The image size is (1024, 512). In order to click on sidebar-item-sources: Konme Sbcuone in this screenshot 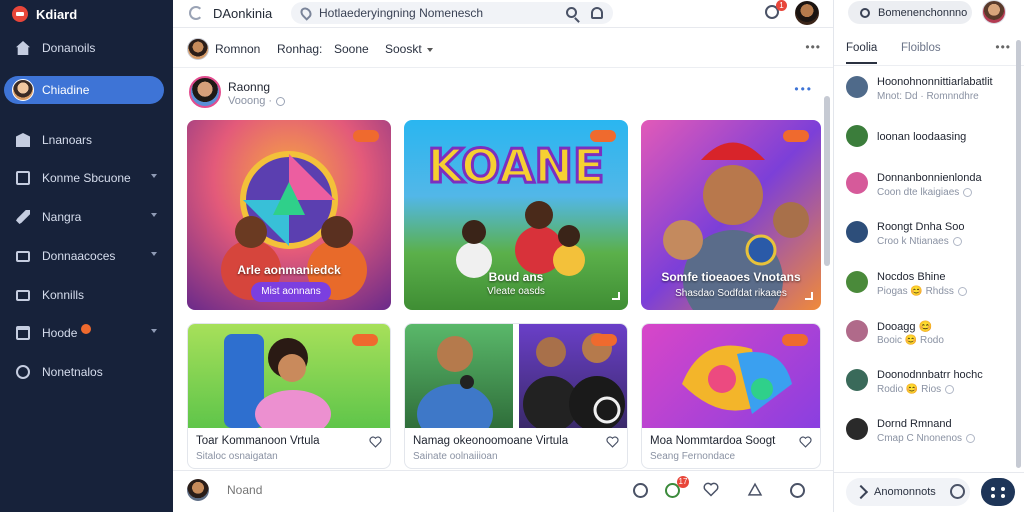, I will do `click(86, 178)`.